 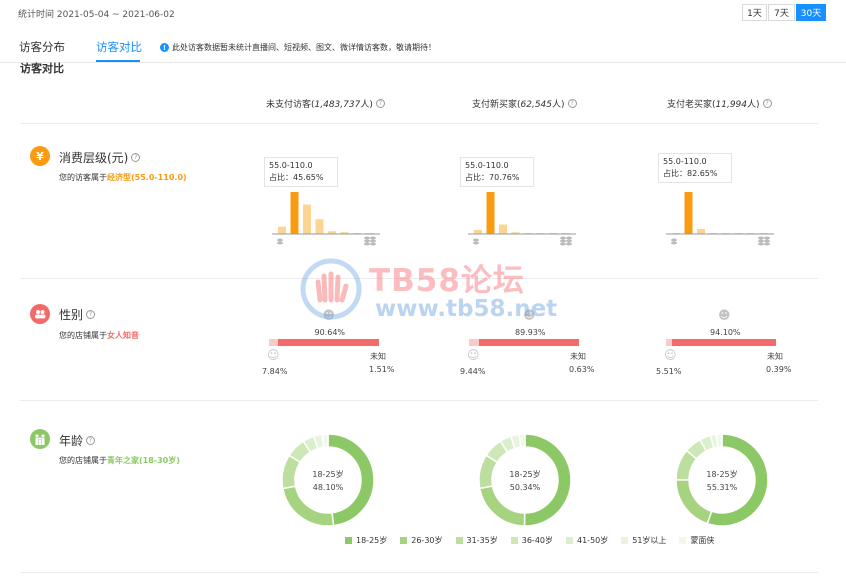 I want to click on age-legend: 18-25岁 26-30岁 31-35岁 36-40岁 41-50岁 51岁以上 蒙面侠, so click(x=529, y=540).